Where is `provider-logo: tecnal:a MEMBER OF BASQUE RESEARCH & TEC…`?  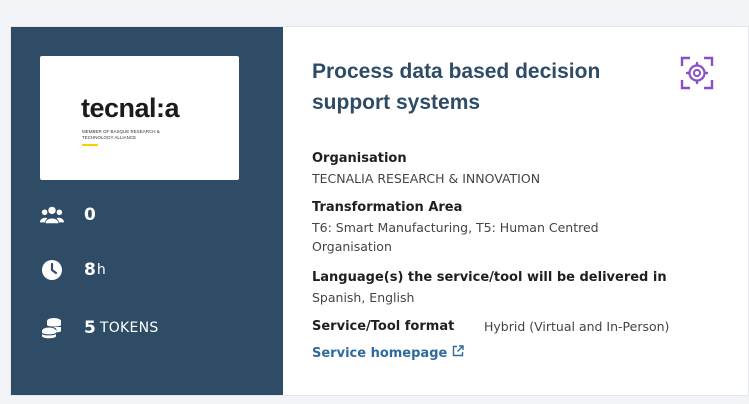
provider-logo: tecnal:a MEMBER OF BASQUE RESEARCH & TEC… is located at coordinates (139, 118).